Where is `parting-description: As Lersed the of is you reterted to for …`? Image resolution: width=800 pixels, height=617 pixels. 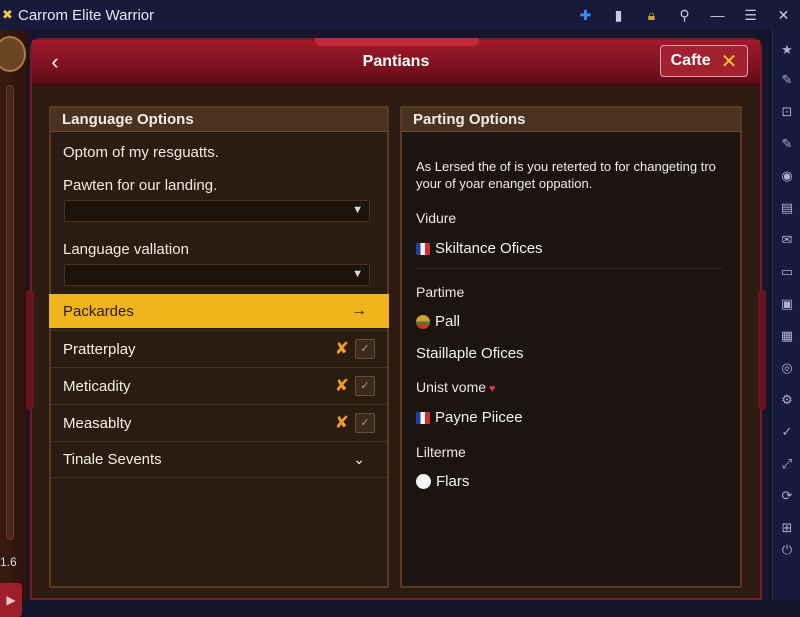
parting-description: As Lersed the of is you reterted to for … is located at coordinates (566, 175).